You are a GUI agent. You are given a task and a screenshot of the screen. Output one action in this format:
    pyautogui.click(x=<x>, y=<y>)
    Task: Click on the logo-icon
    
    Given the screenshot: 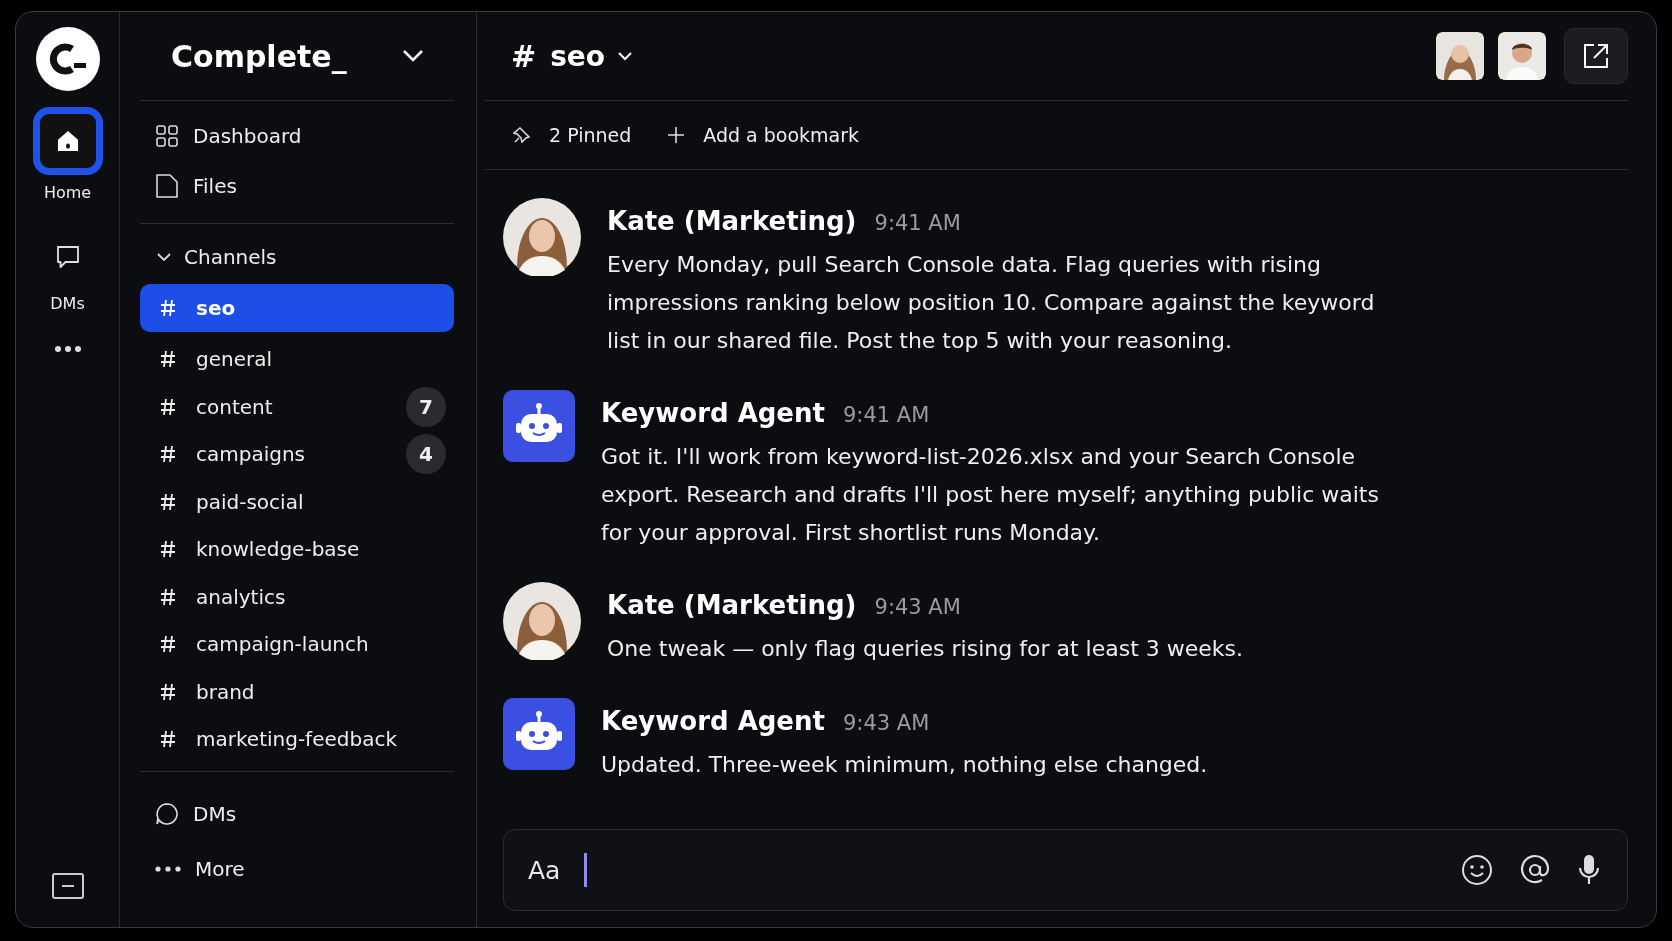 What is the action you would take?
    pyautogui.click(x=67, y=59)
    